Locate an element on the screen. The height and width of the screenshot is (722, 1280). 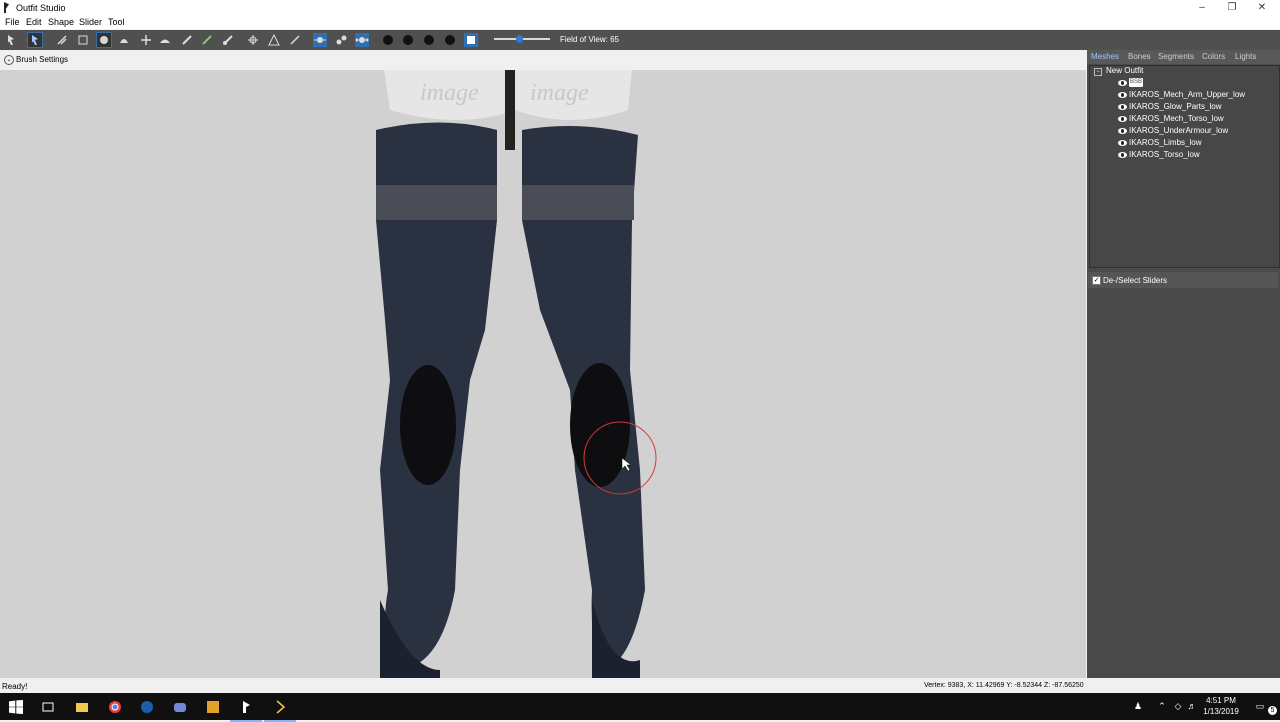
menu-tool: Tool is located at coordinates (116, 22).